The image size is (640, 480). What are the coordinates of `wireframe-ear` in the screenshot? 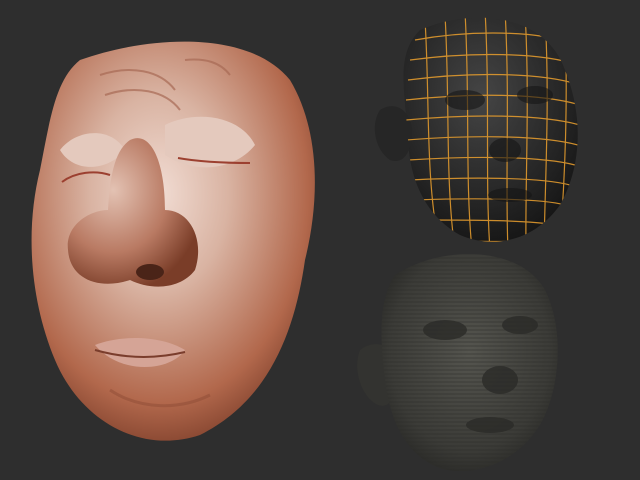 It's located at (393, 133).